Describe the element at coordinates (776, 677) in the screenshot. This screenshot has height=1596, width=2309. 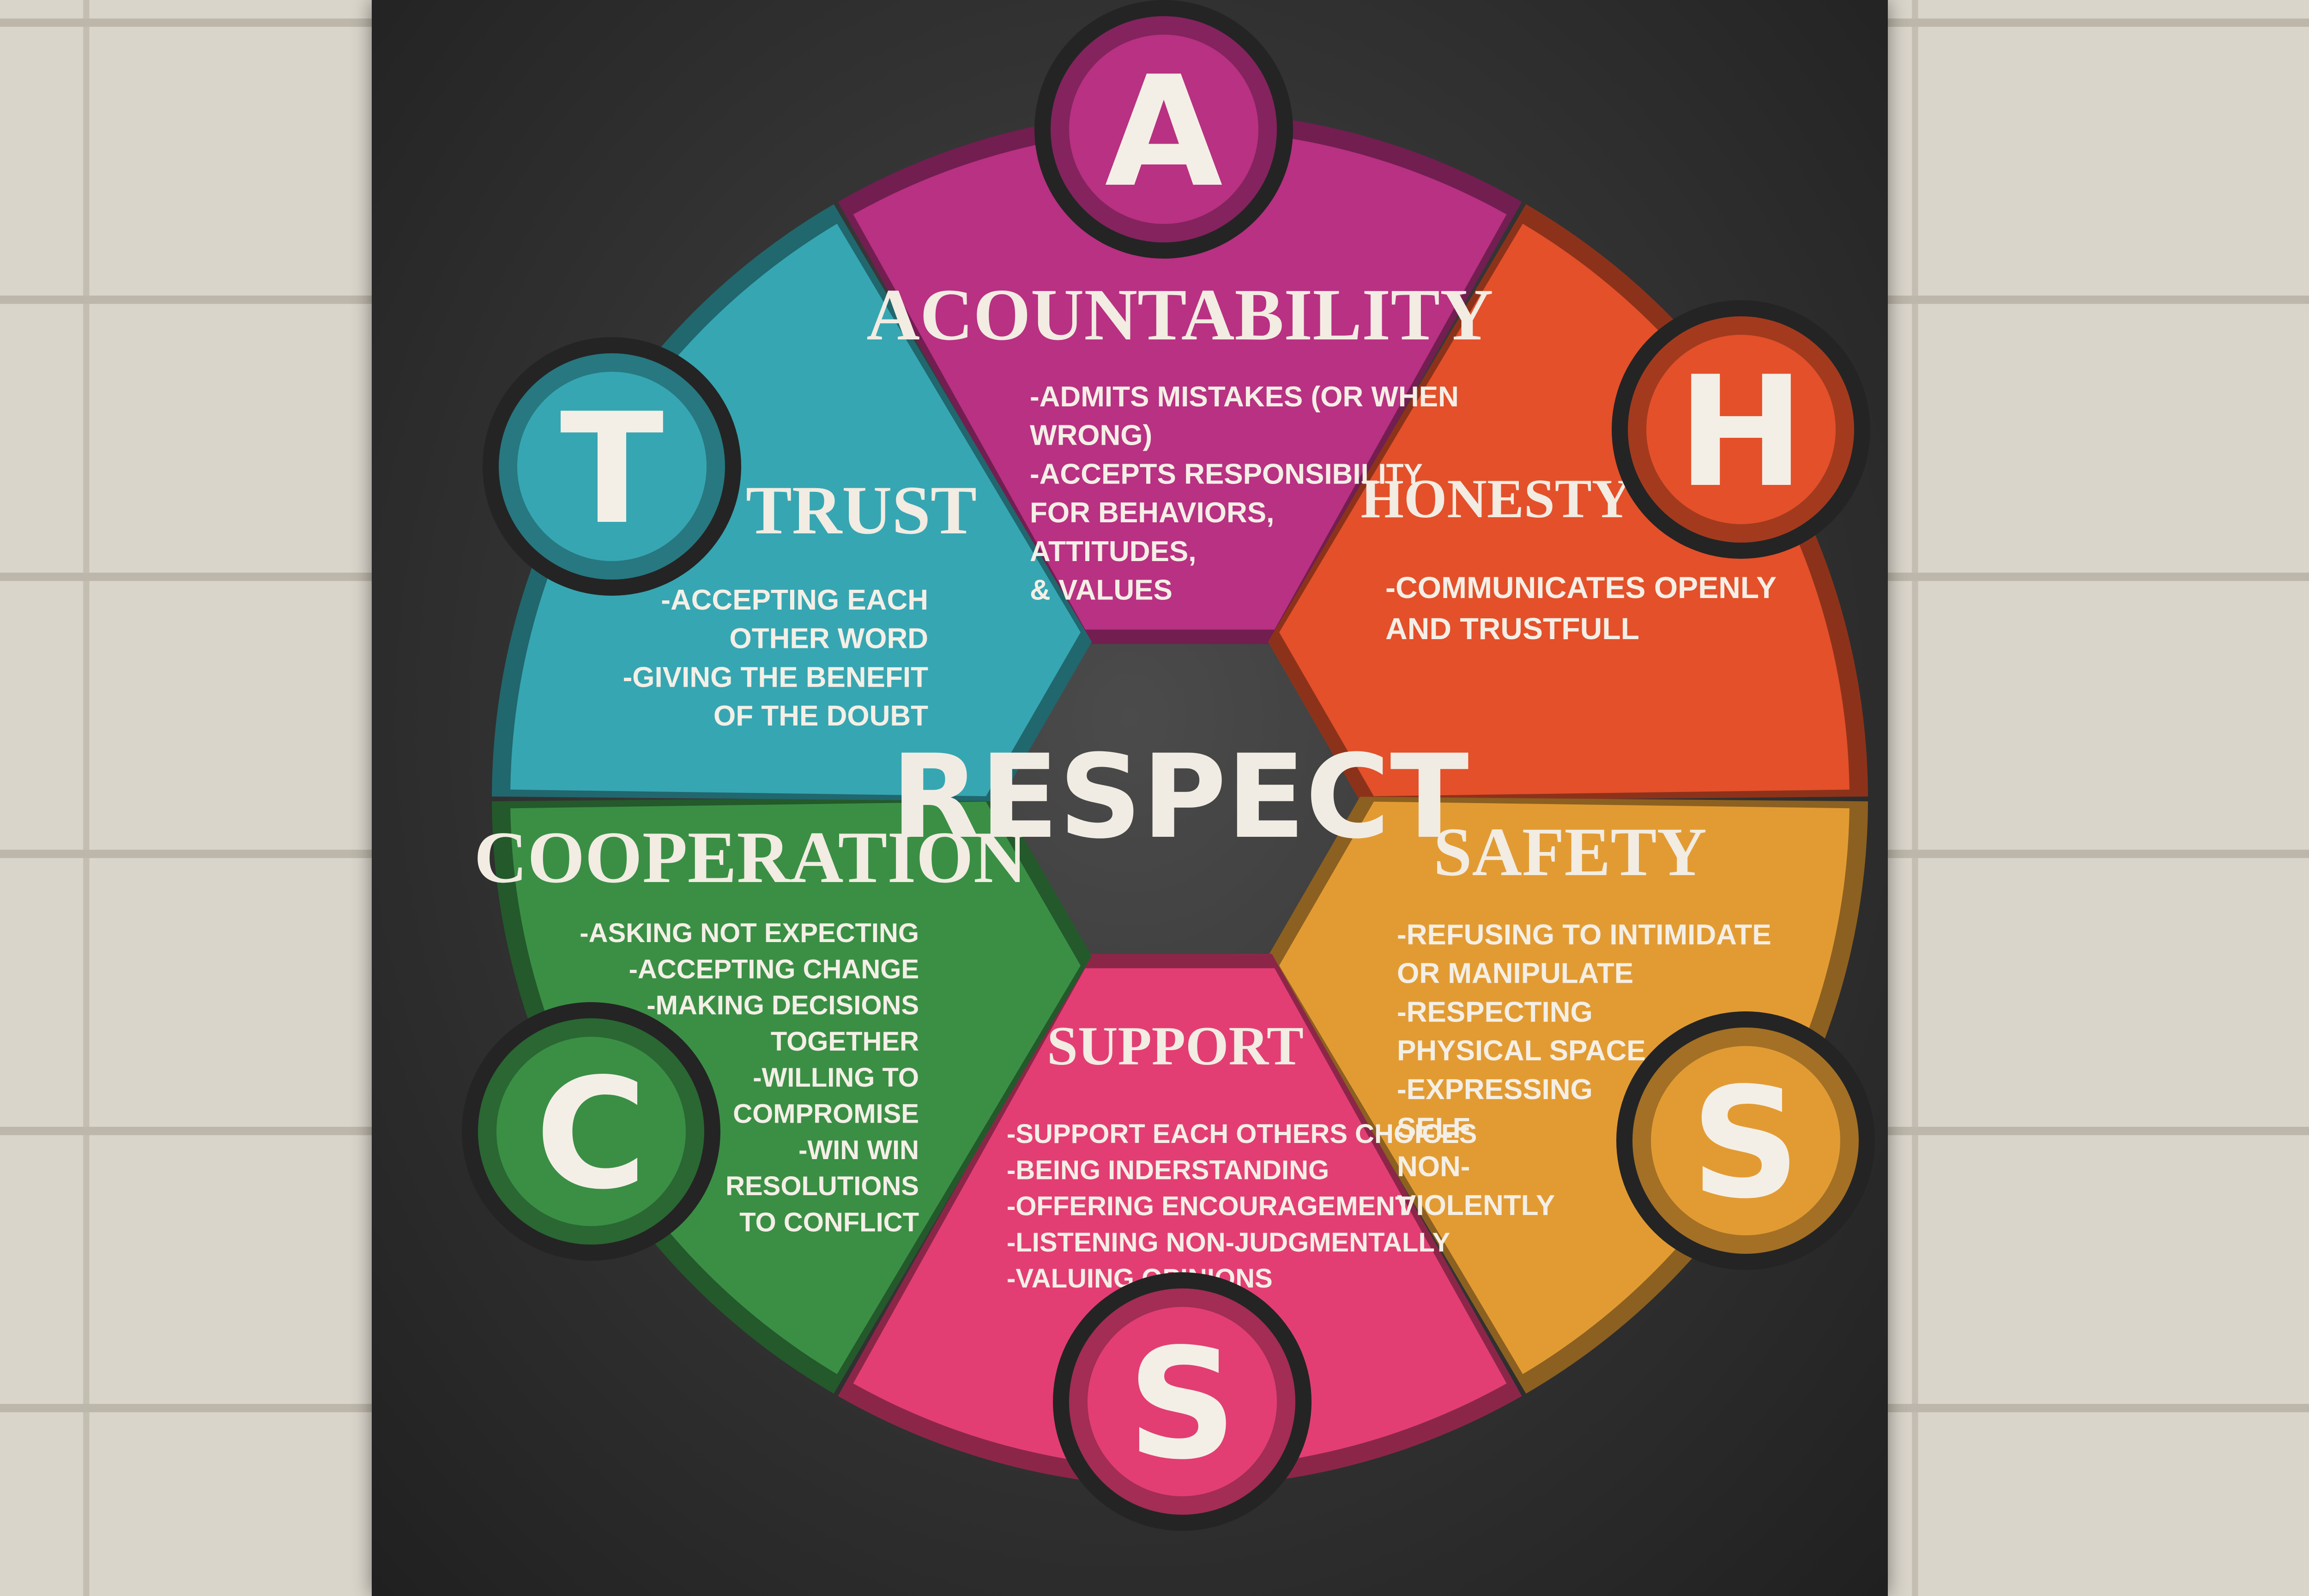
I see `sector-line-trust: -GIVING THE BENEFIT` at that location.